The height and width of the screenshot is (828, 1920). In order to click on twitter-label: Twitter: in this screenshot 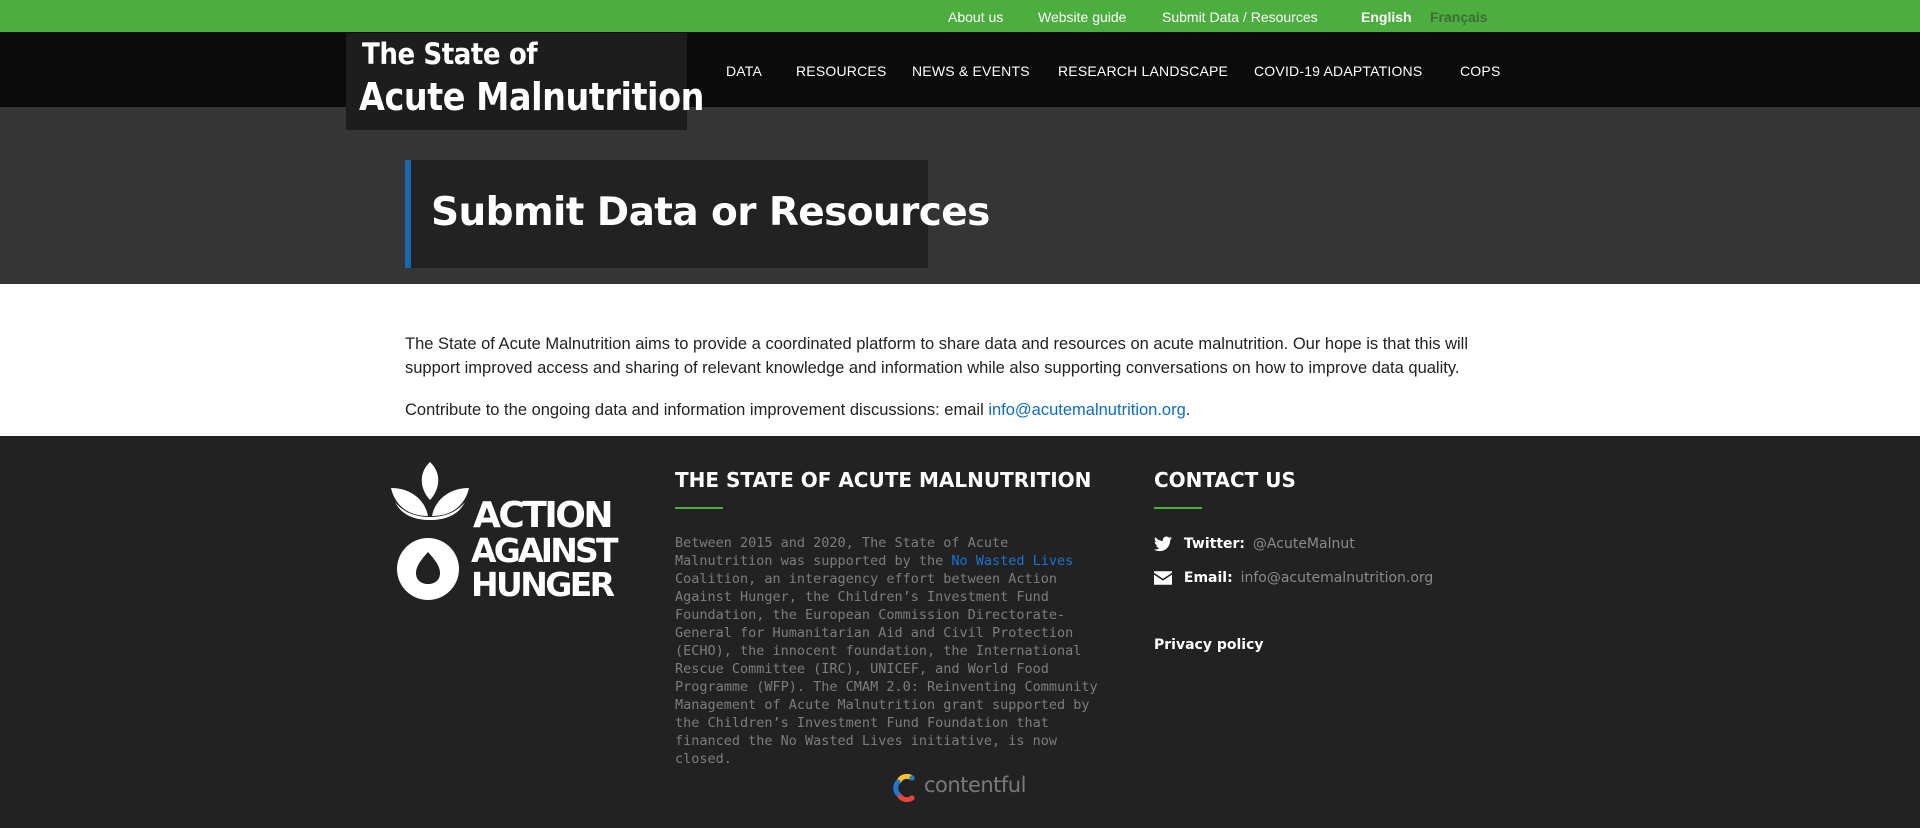, I will do `click(1214, 544)`.